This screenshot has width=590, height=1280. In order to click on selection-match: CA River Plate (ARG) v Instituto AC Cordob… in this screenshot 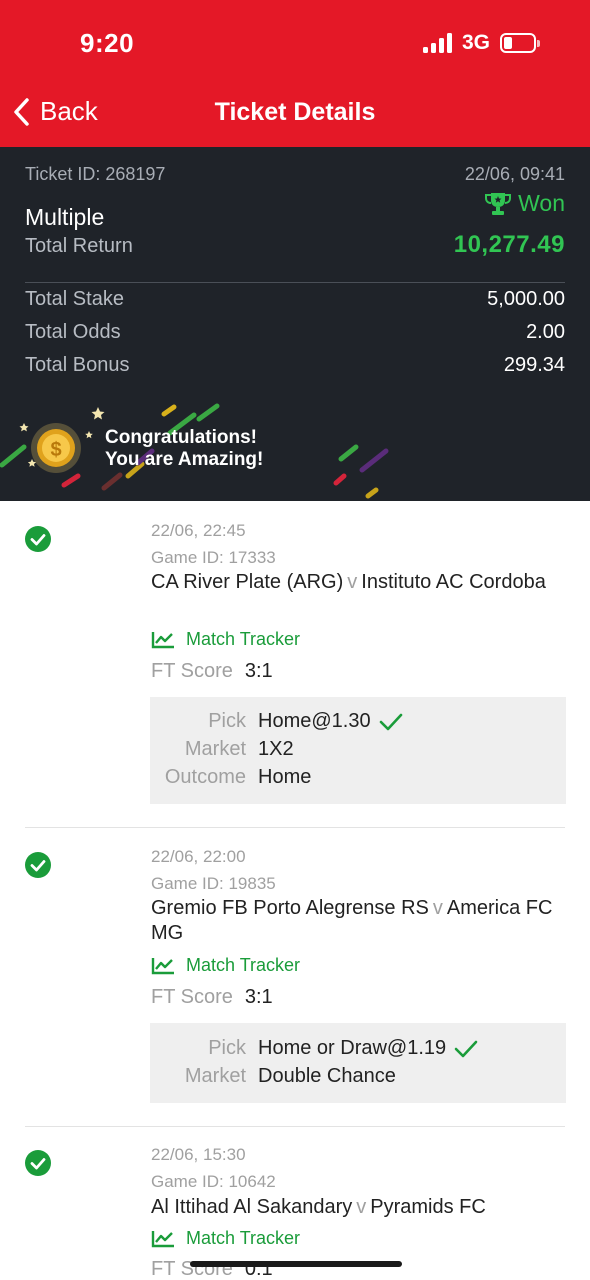, I will do `click(356, 582)`.